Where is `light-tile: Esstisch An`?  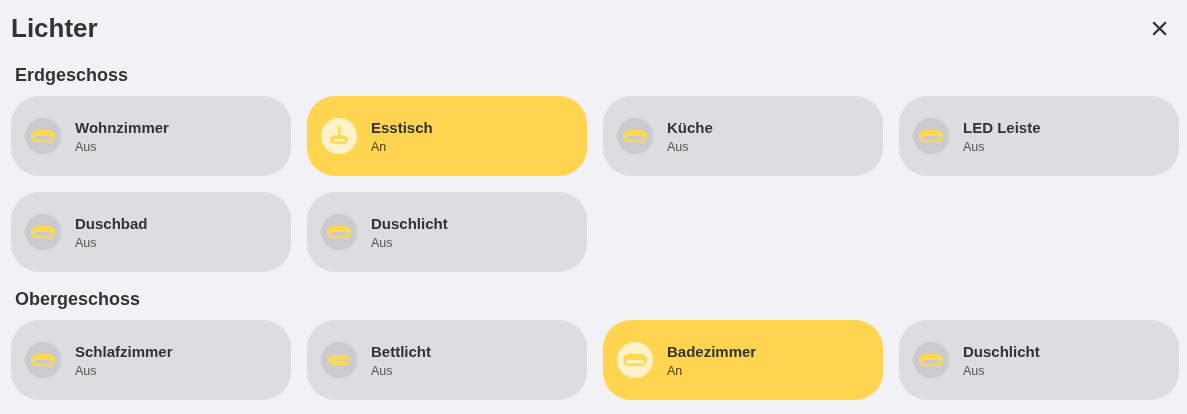
light-tile: Esstisch An is located at coordinates (447, 136).